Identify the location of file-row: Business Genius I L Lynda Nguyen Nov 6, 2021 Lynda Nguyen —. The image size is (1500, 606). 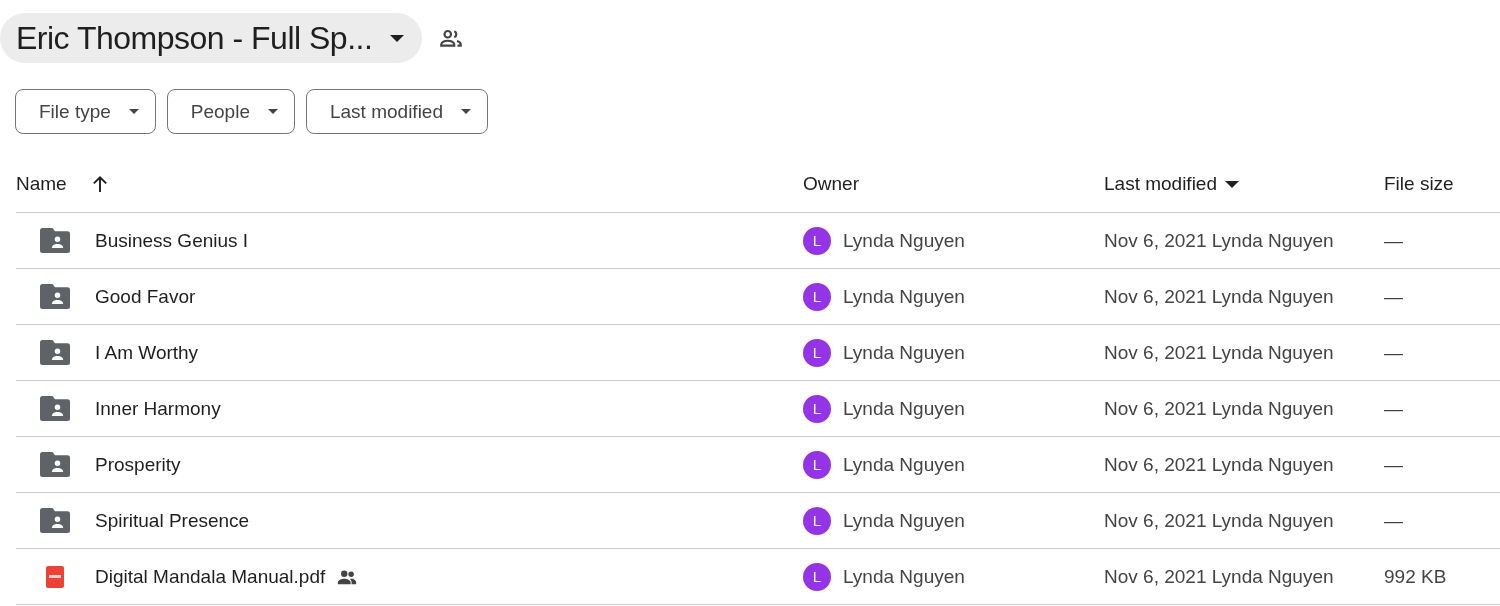
(758, 241).